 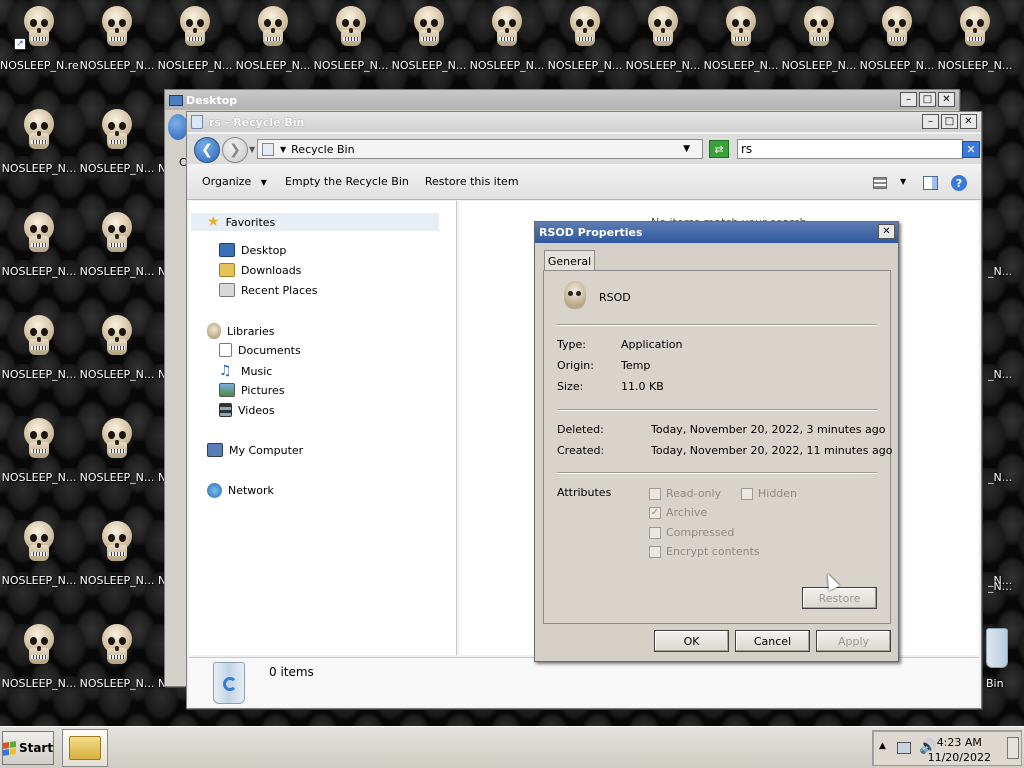 What do you see at coordinates (716, 232) in the screenshot?
I see `properties-titlebar: RSOD Properties` at bounding box center [716, 232].